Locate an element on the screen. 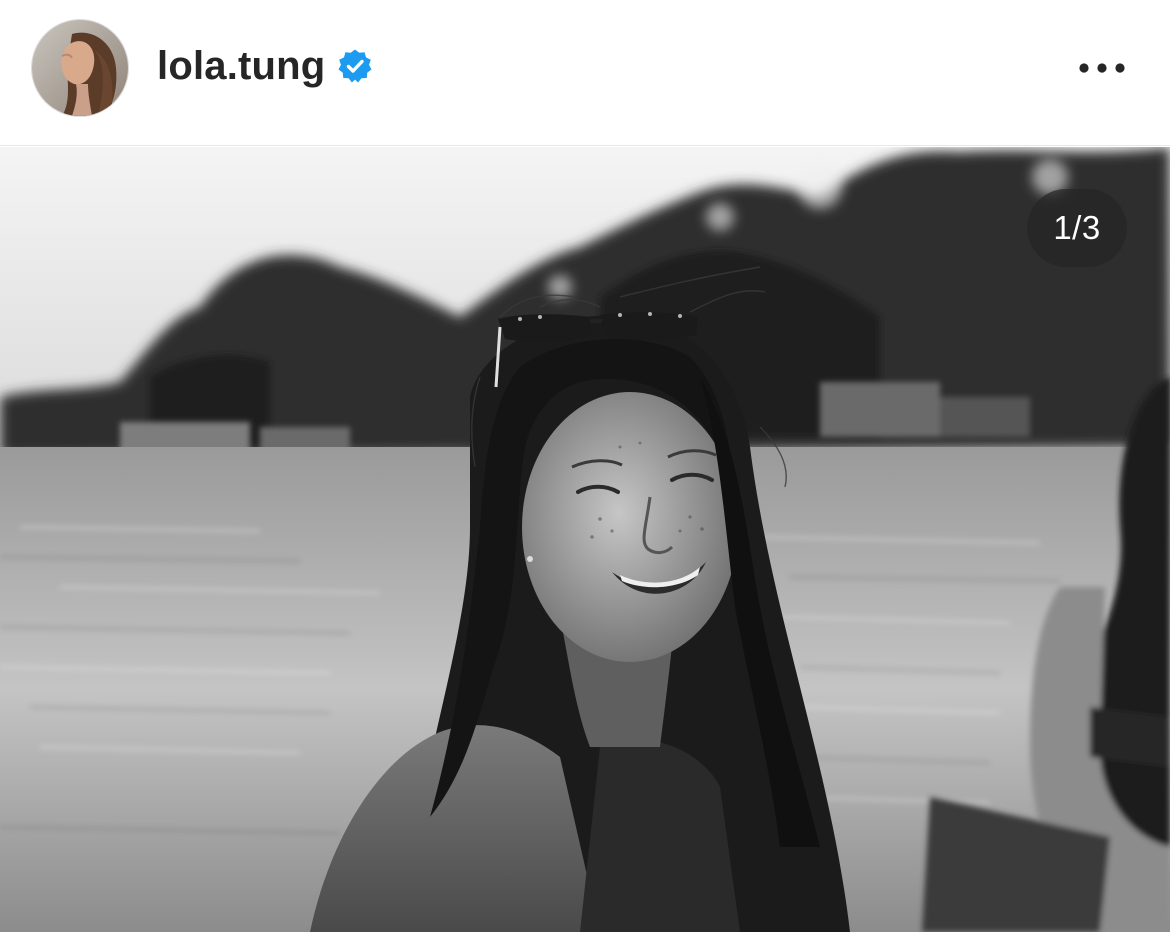 The width and height of the screenshot is (1170, 932). more-options-button is located at coordinates (1102, 68).